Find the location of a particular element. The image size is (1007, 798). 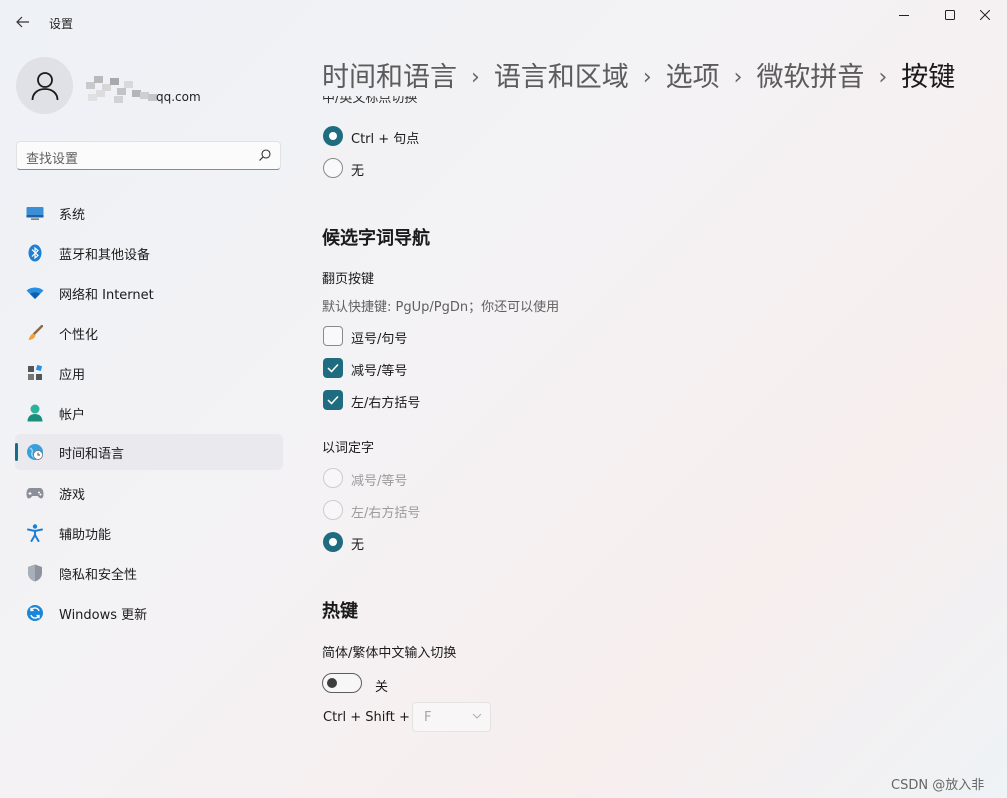

search-icon is located at coordinates (265, 155).